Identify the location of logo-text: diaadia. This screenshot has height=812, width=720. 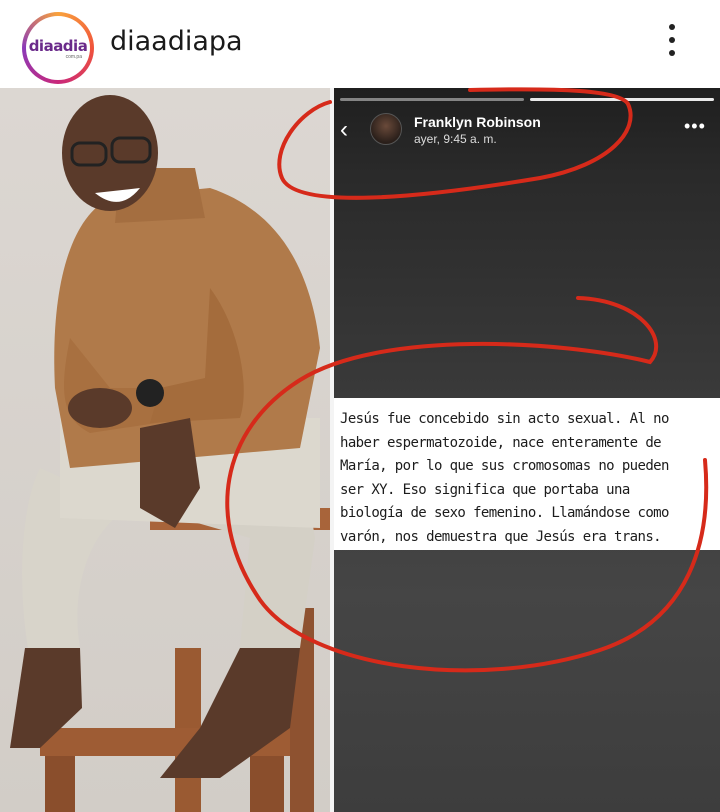
(58, 45).